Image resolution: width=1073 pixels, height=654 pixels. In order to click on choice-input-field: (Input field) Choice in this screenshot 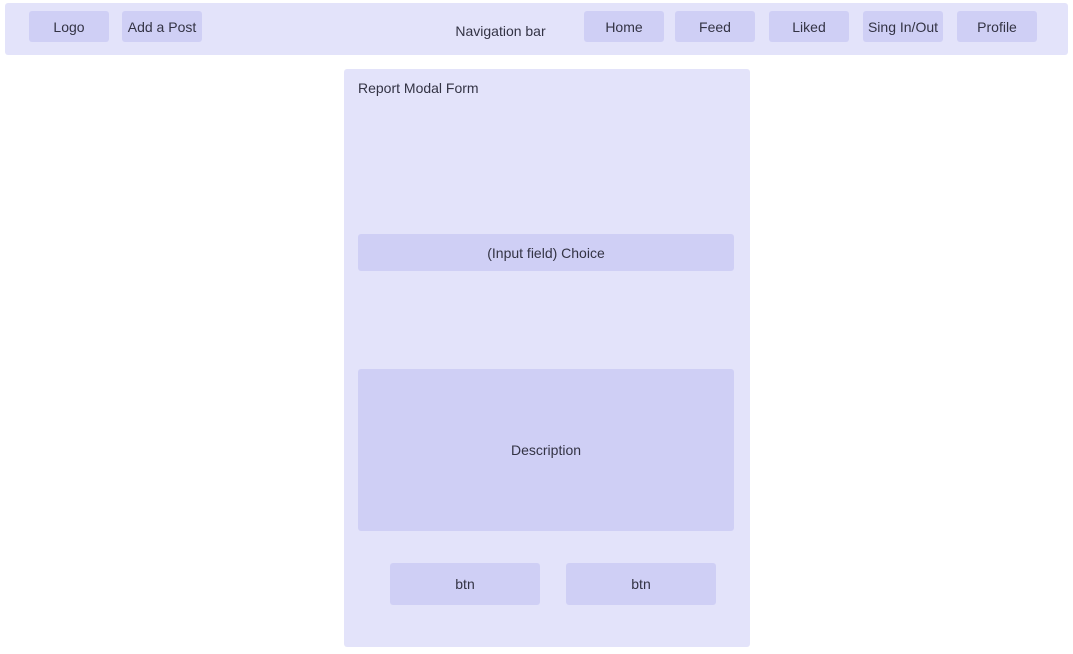, I will do `click(546, 252)`.